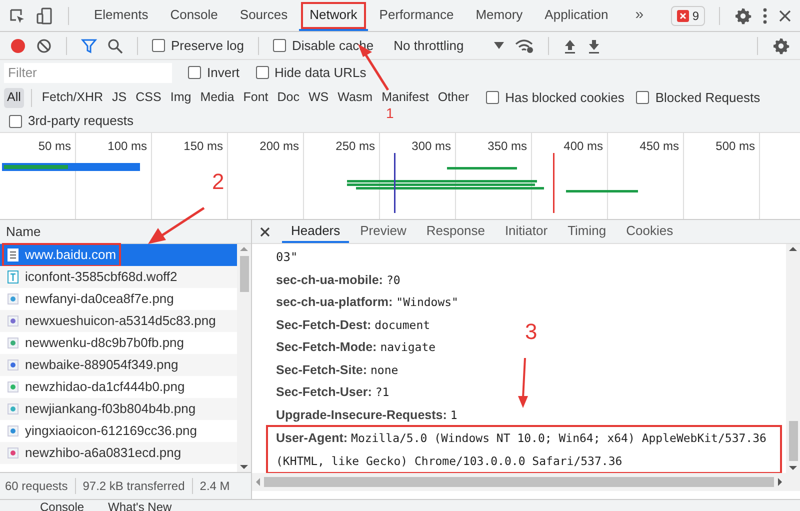 This screenshot has width=800, height=511. What do you see at coordinates (88, 72) in the screenshot?
I see `filter-input: Filter` at bounding box center [88, 72].